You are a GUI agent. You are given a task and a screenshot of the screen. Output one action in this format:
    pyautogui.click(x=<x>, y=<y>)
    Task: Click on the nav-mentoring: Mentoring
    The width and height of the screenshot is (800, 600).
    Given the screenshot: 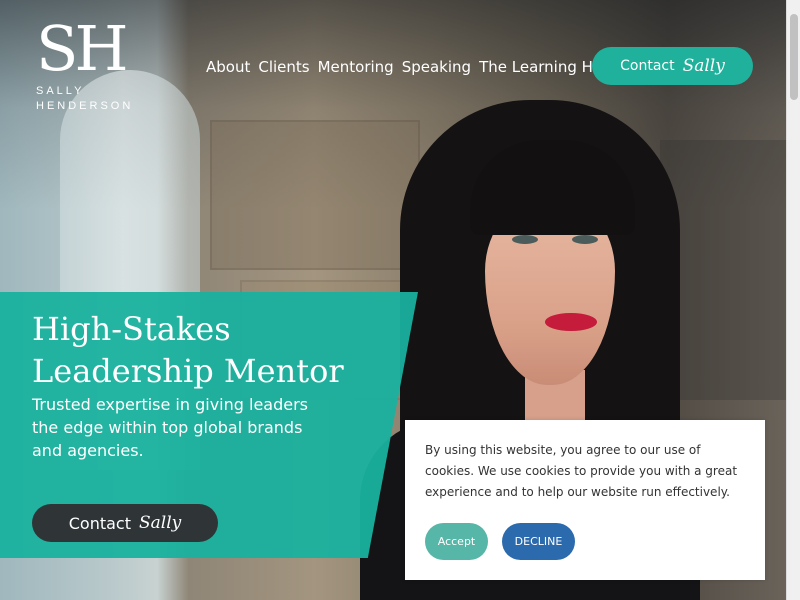 What is the action you would take?
    pyautogui.click(x=356, y=67)
    